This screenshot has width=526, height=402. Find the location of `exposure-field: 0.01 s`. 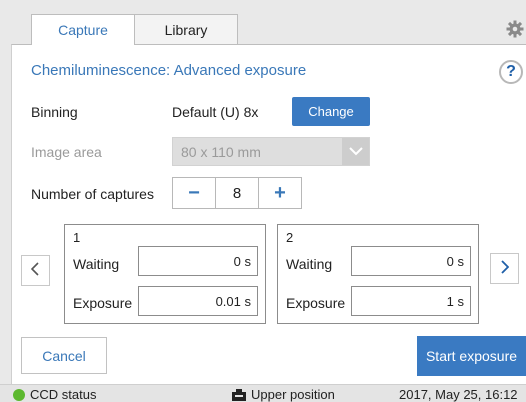

exposure-field: 0.01 s is located at coordinates (198, 301).